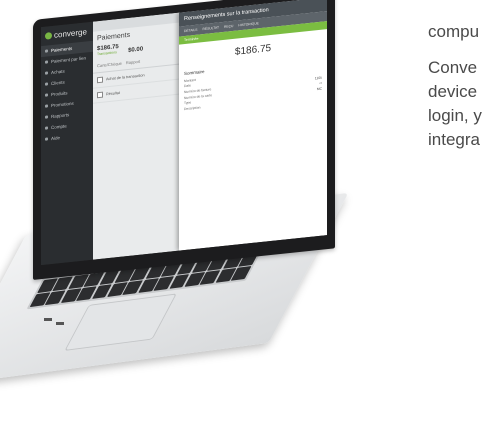 The width and height of the screenshot is (503, 424). Describe the element at coordinates (192, 108) in the screenshot. I see `field-label: Description` at that location.